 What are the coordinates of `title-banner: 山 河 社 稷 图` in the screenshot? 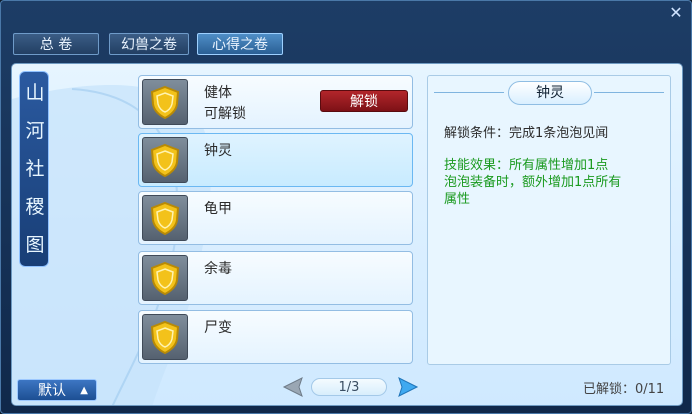 It's located at (34, 169).